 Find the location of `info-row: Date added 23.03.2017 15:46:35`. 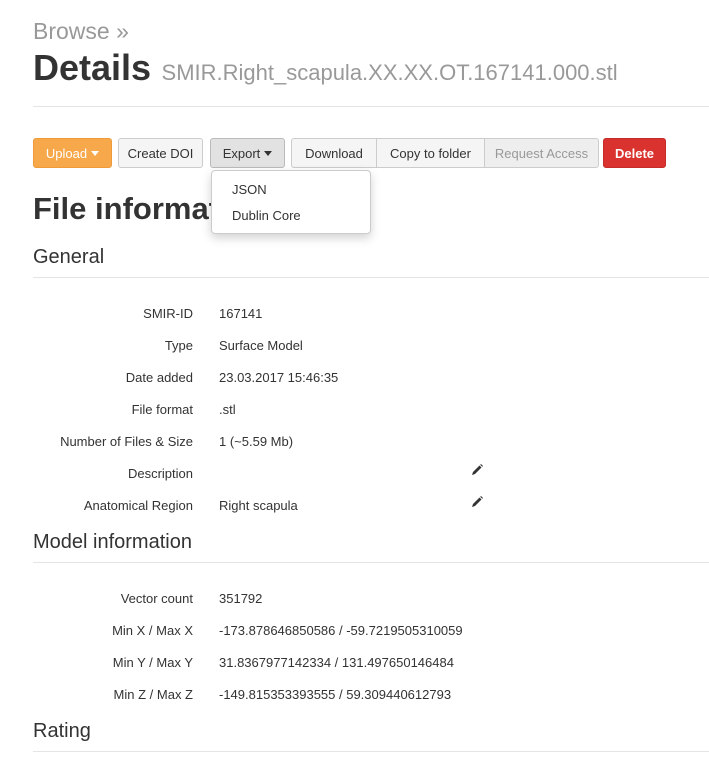

info-row: Date added 23.03.2017 15:46:35 is located at coordinates (371, 380).